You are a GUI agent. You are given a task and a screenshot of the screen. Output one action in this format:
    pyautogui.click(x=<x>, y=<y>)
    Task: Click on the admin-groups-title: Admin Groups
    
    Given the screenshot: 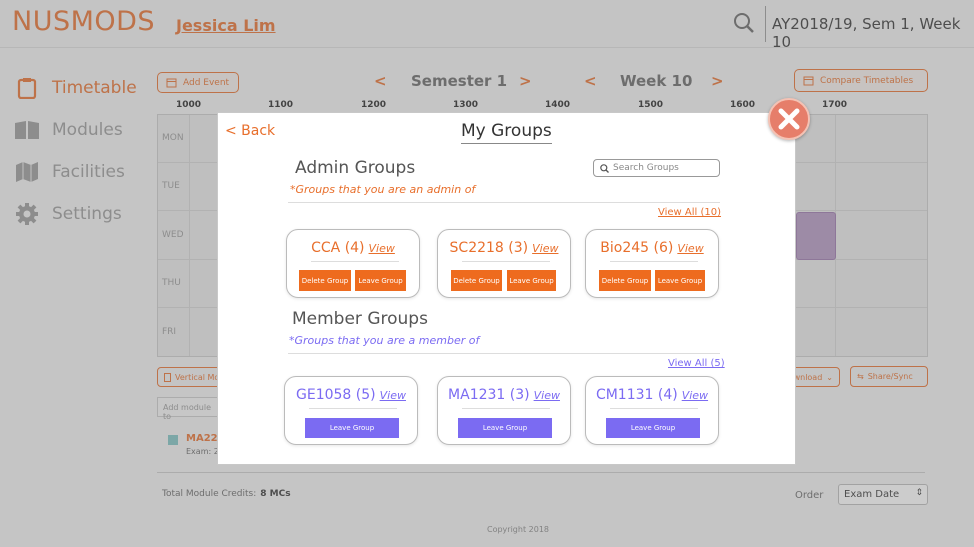 What is the action you would take?
    pyautogui.click(x=355, y=168)
    